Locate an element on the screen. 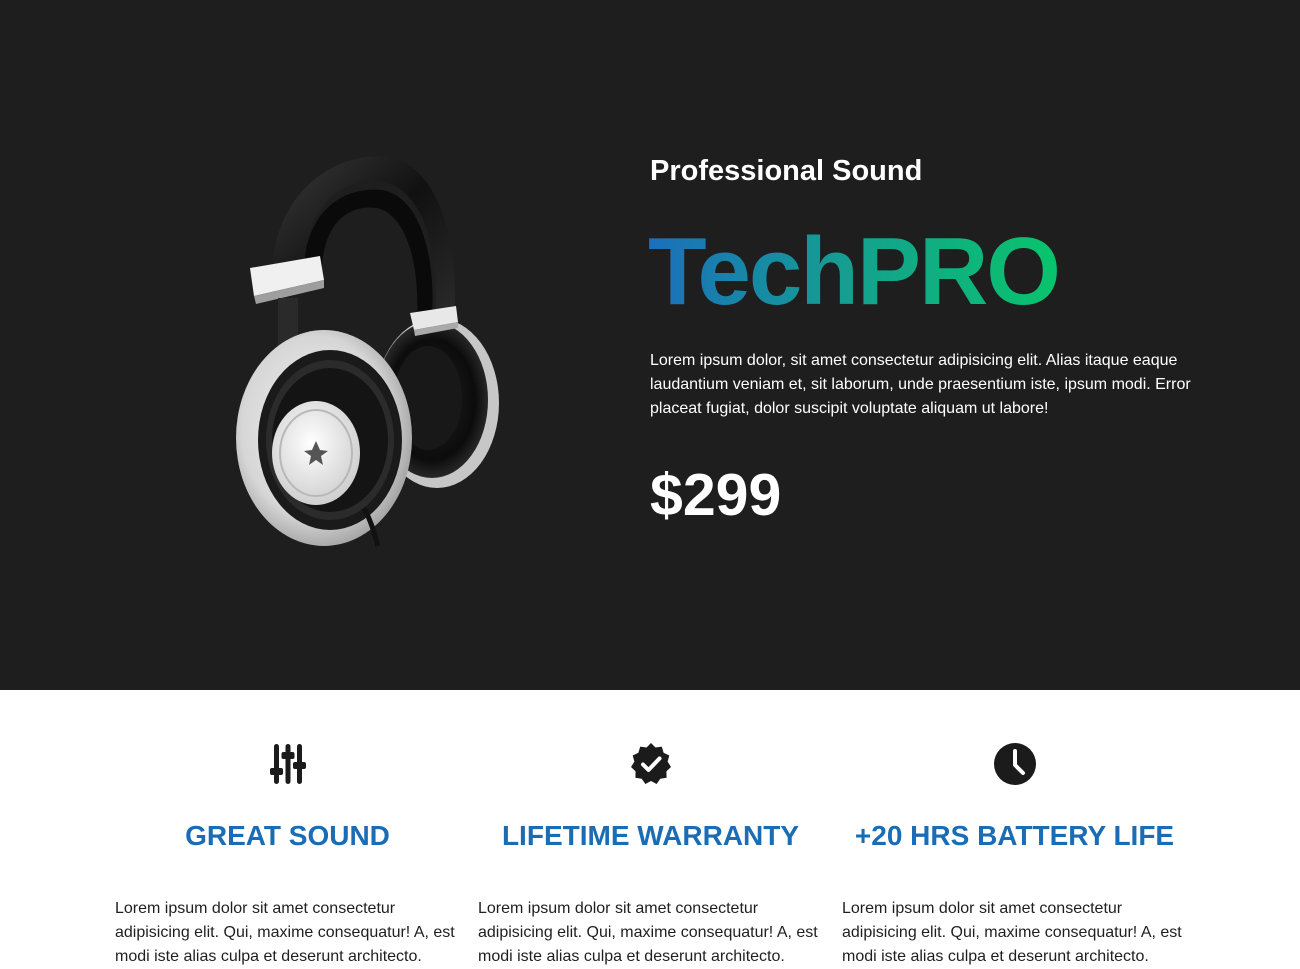 This screenshot has width=1300, height=969. brand-title: TechPRO is located at coordinates (854, 271).